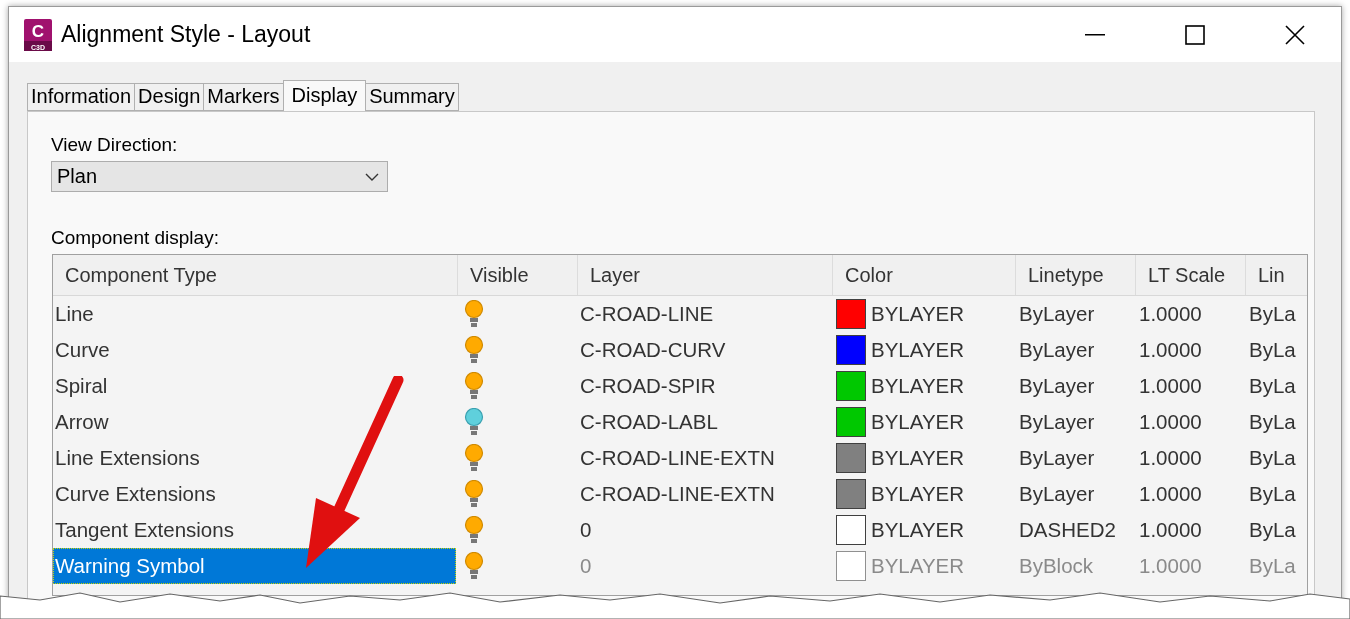  What do you see at coordinates (474, 422) in the screenshot?
I see `lightbulb-off-icon` at bounding box center [474, 422].